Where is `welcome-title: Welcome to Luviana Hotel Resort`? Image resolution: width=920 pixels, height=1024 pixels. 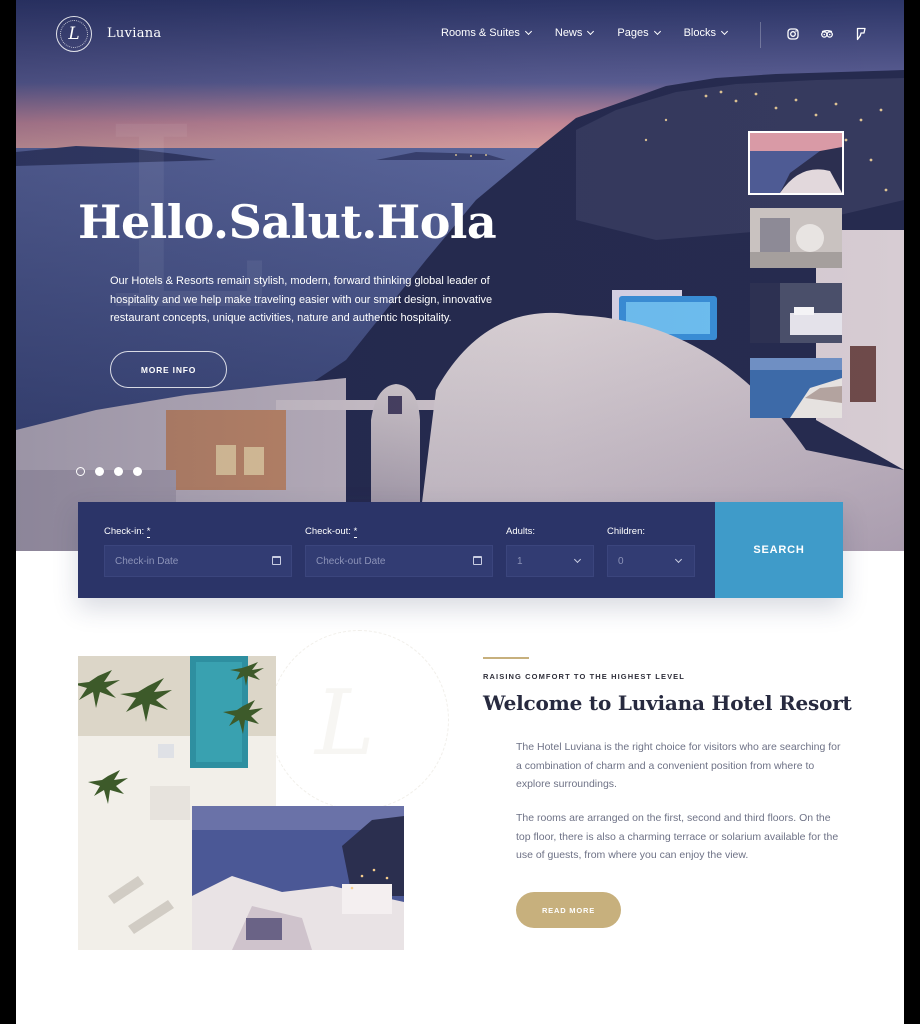
welcome-title: Welcome to Luviana Hotel Resort is located at coordinates (667, 703).